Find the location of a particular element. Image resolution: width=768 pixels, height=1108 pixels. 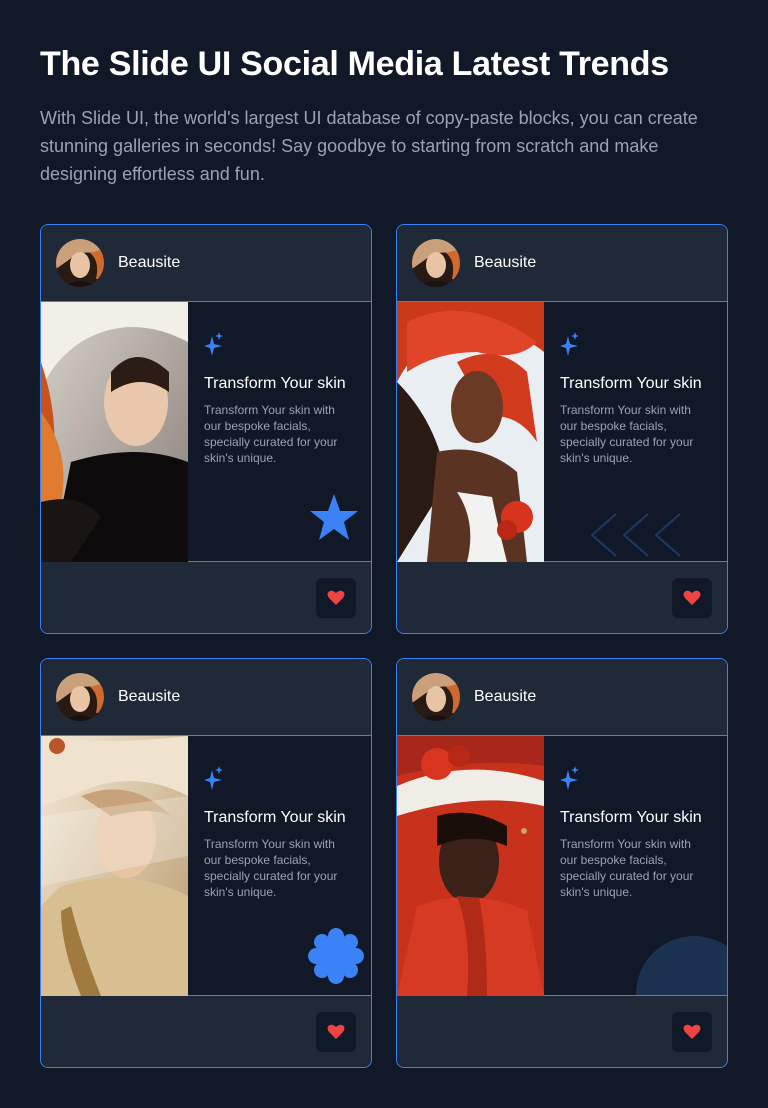

chevrons-left-shape is located at coordinates (635, 535).